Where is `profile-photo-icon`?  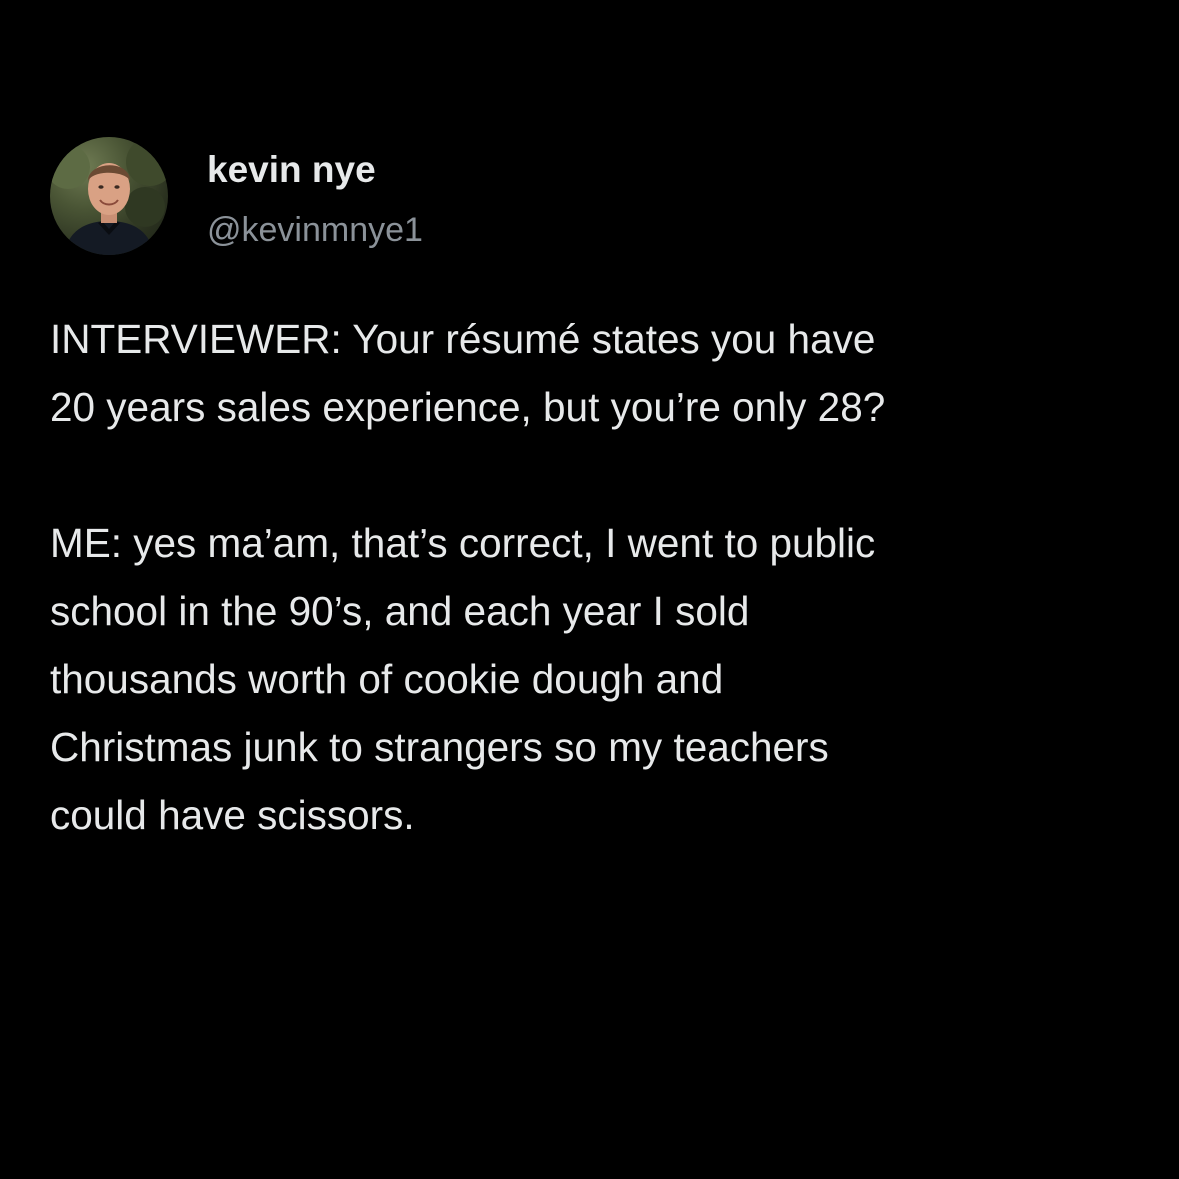 profile-photo-icon is located at coordinates (109, 196).